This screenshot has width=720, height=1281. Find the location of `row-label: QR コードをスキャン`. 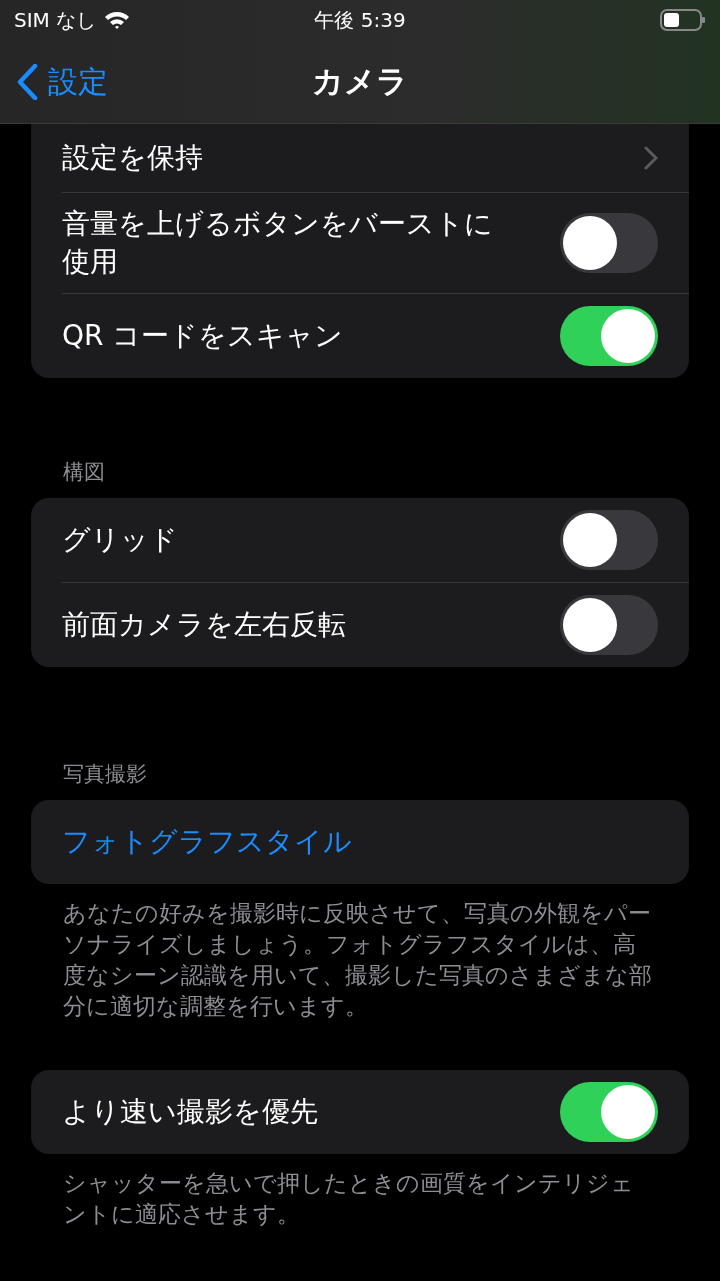

row-label: QR コードをスキャン is located at coordinates (203, 336).